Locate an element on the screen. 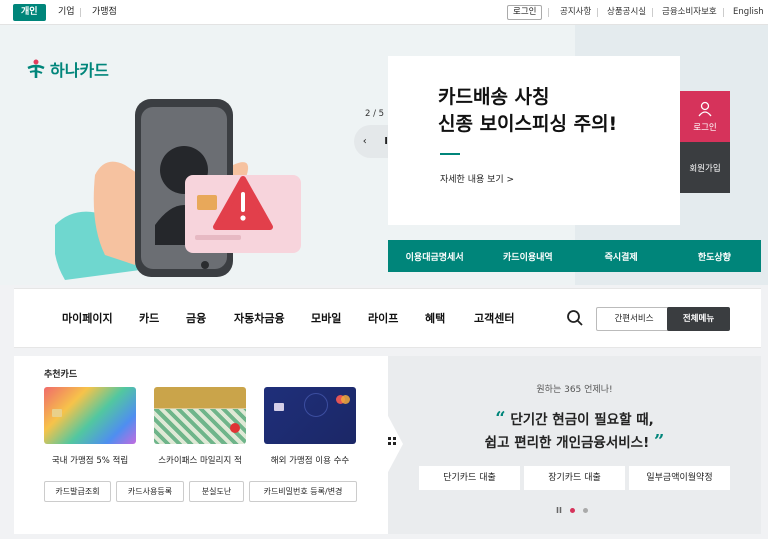  nav-card: 카드 is located at coordinates (149, 318).